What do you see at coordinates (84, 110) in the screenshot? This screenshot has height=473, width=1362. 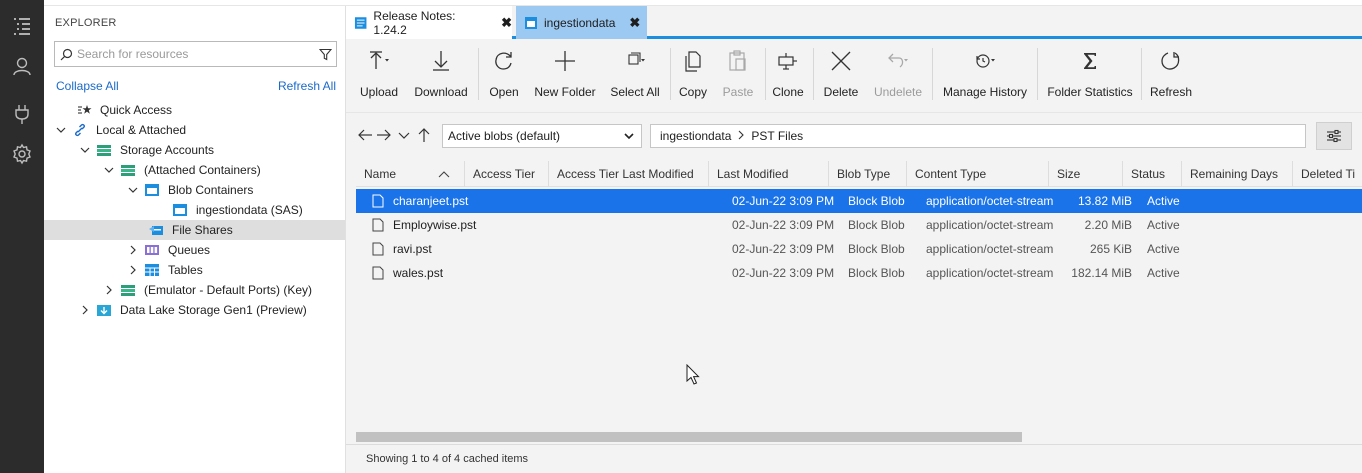 I see `quick-access-icon` at bounding box center [84, 110].